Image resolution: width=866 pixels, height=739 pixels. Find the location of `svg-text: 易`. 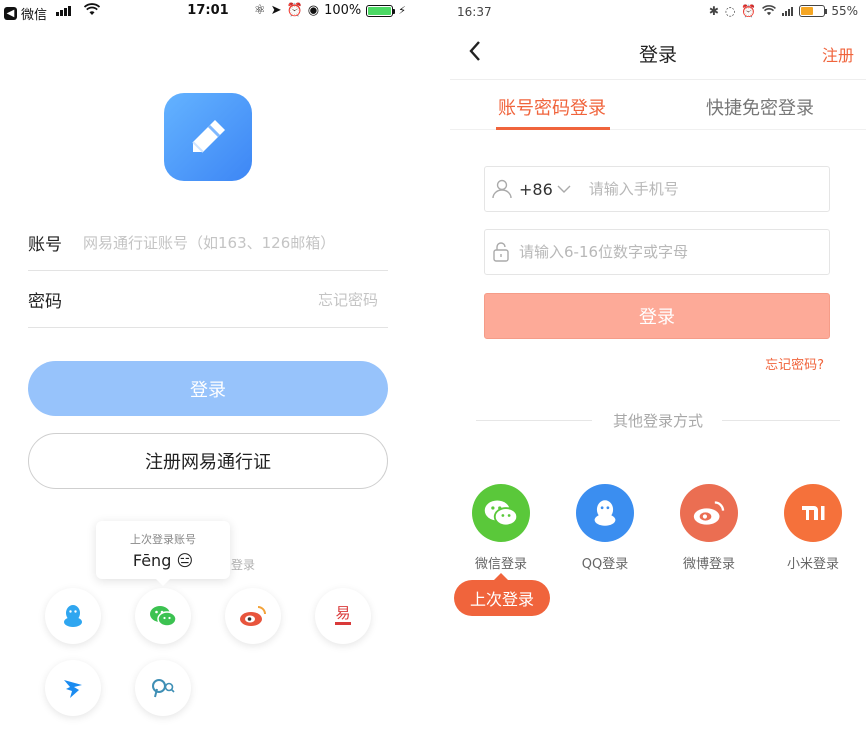

svg-text: 易 is located at coordinates (342, 613).